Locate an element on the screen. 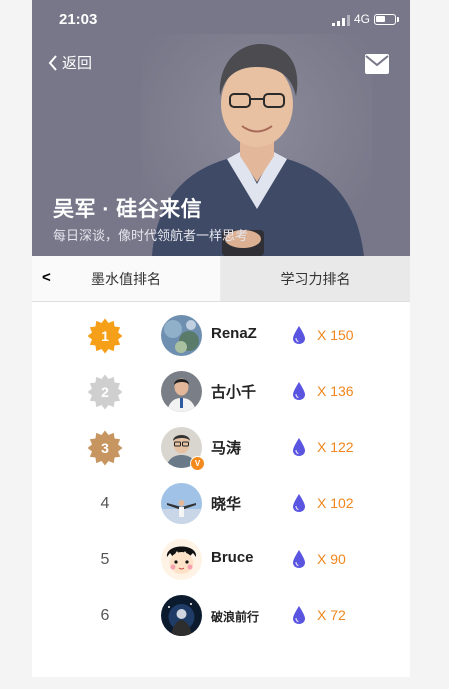 This screenshot has height=689, width=449. status-bar: 21:03 4G is located at coordinates (221, 20).